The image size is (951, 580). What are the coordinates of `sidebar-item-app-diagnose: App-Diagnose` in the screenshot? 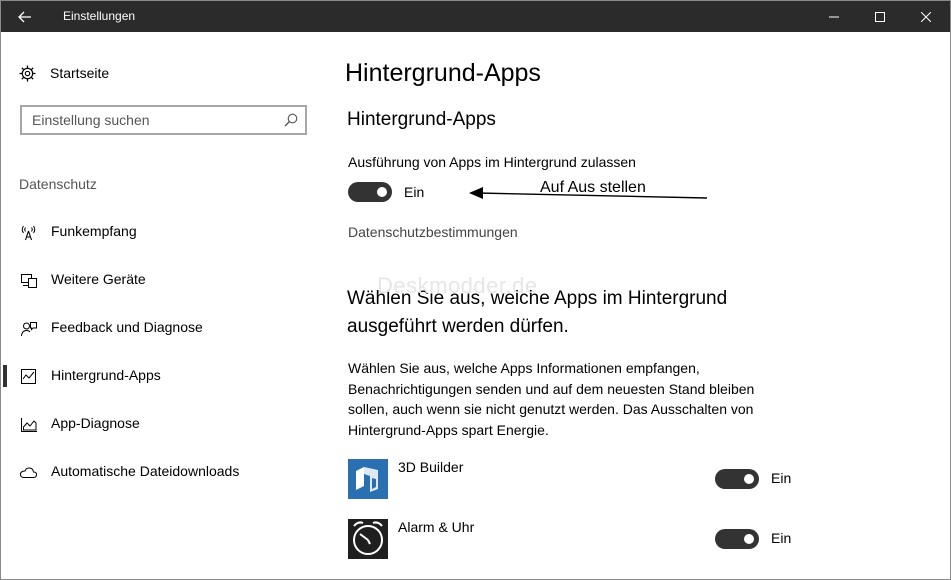 It's located at (163, 424).